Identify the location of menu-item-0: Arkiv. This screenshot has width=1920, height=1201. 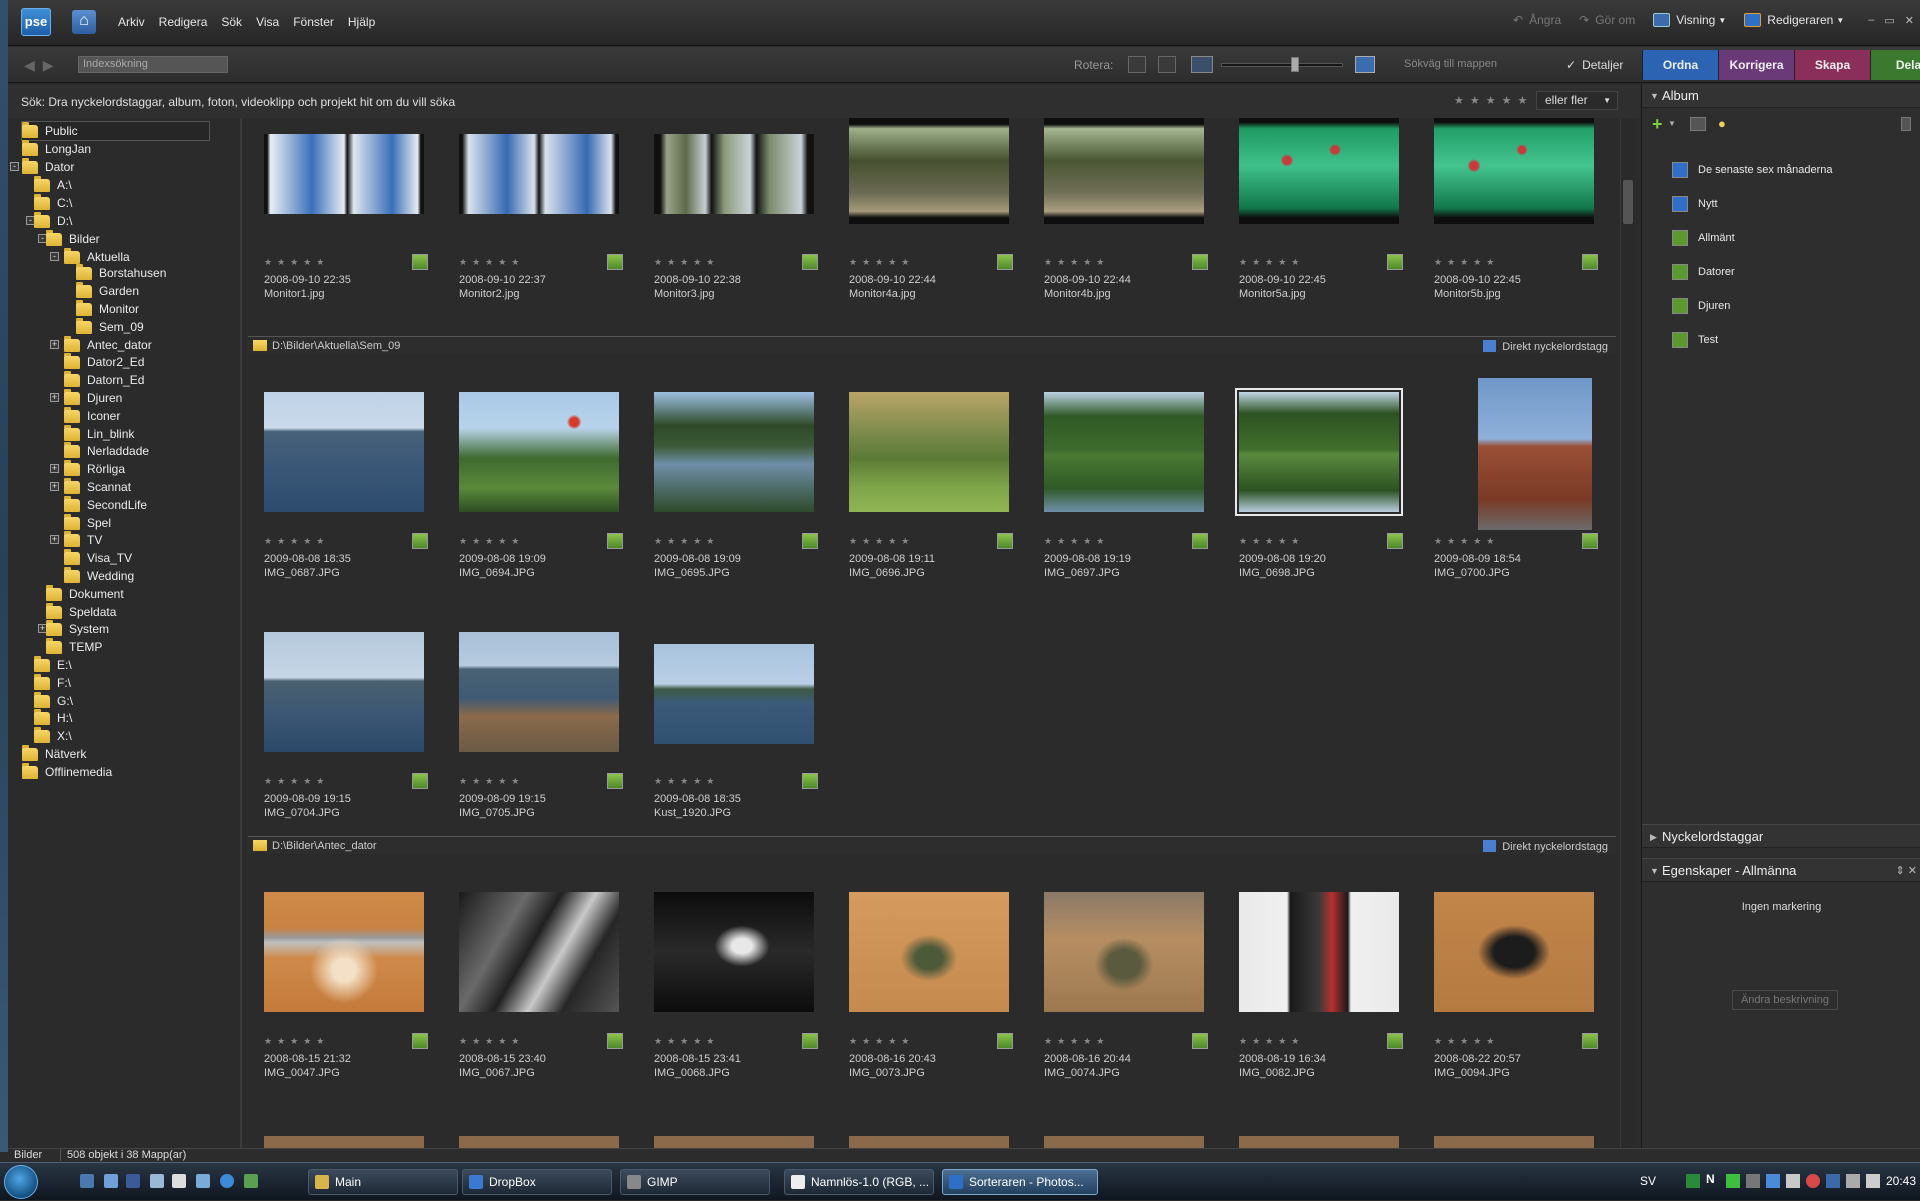
(131, 22).